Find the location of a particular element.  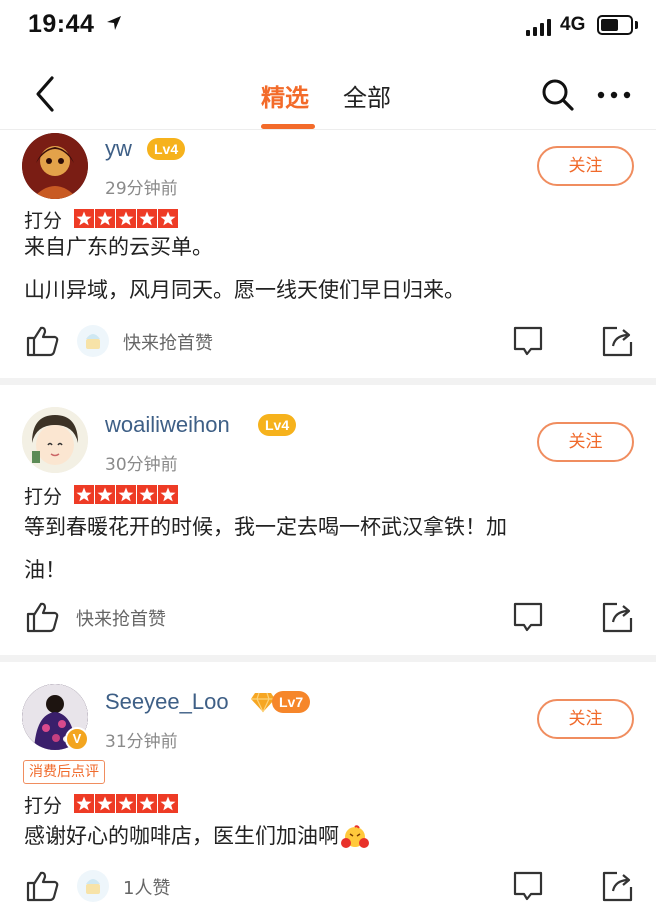

liker-avatar is located at coordinates (93, 886).